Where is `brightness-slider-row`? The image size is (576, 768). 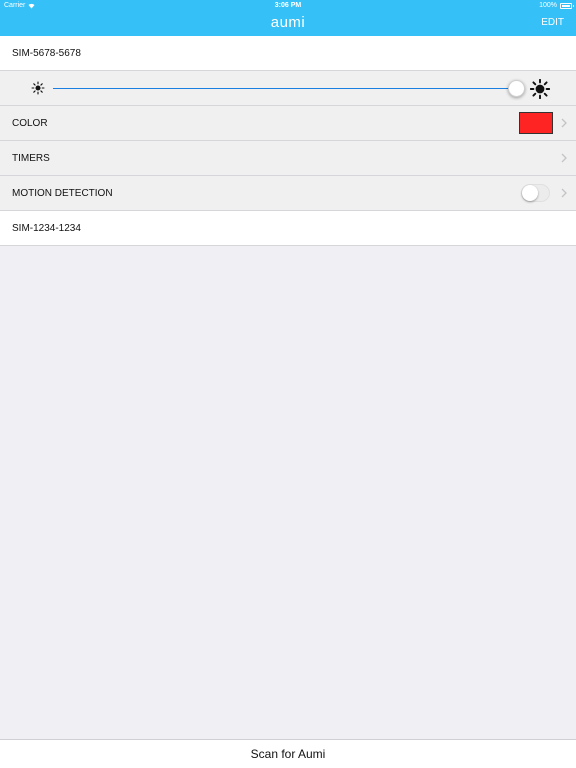
brightness-slider-row is located at coordinates (288, 88).